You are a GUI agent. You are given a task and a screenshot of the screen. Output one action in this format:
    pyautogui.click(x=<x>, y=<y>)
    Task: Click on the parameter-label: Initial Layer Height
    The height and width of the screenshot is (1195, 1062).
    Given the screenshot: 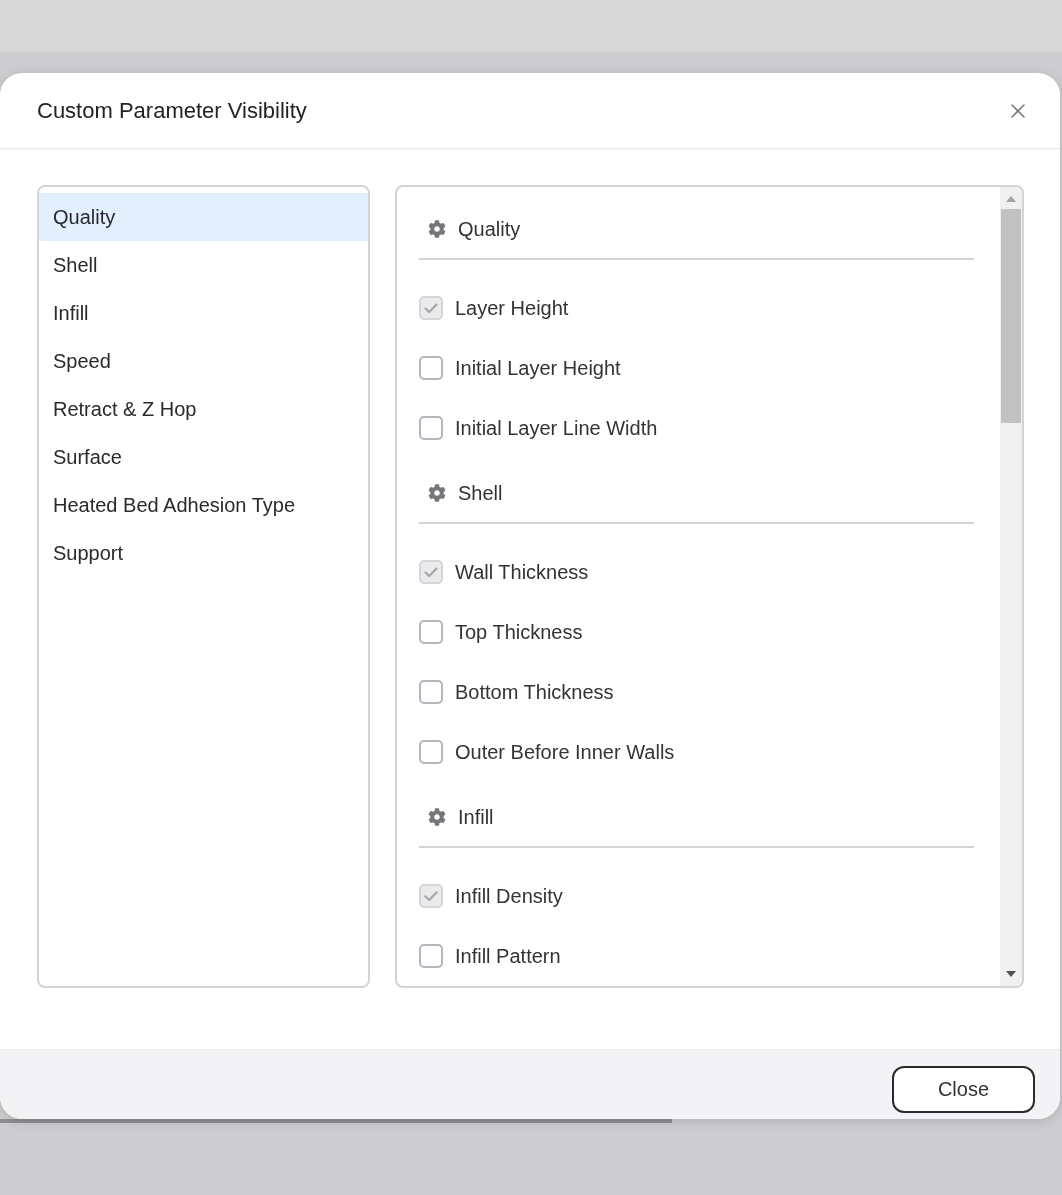 What is the action you would take?
    pyautogui.click(x=538, y=368)
    